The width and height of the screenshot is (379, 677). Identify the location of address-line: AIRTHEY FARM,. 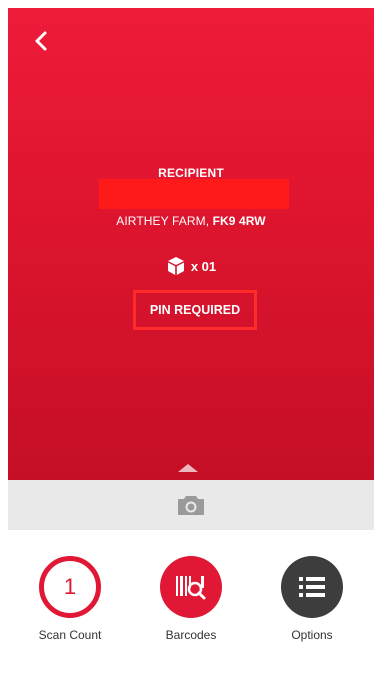
(164, 221).